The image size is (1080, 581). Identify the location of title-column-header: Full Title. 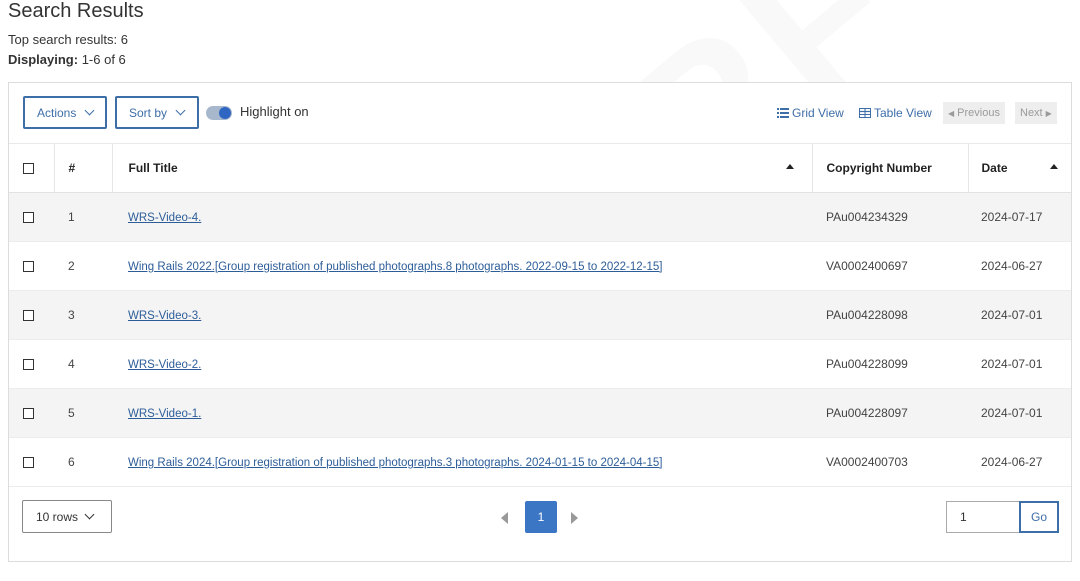
(461, 168).